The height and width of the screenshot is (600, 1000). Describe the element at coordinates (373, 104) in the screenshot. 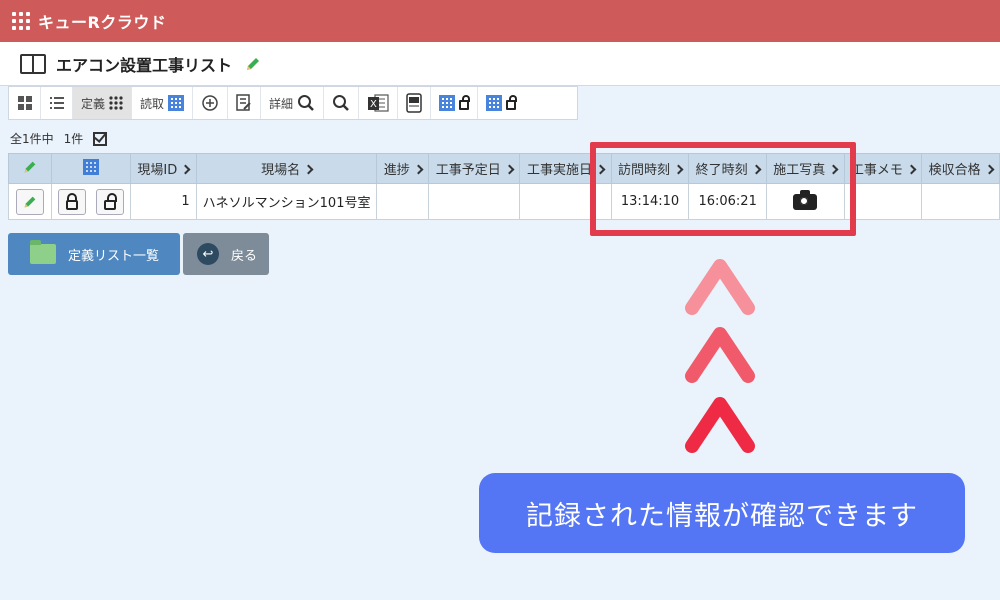

I see `svg-text: X` at that location.